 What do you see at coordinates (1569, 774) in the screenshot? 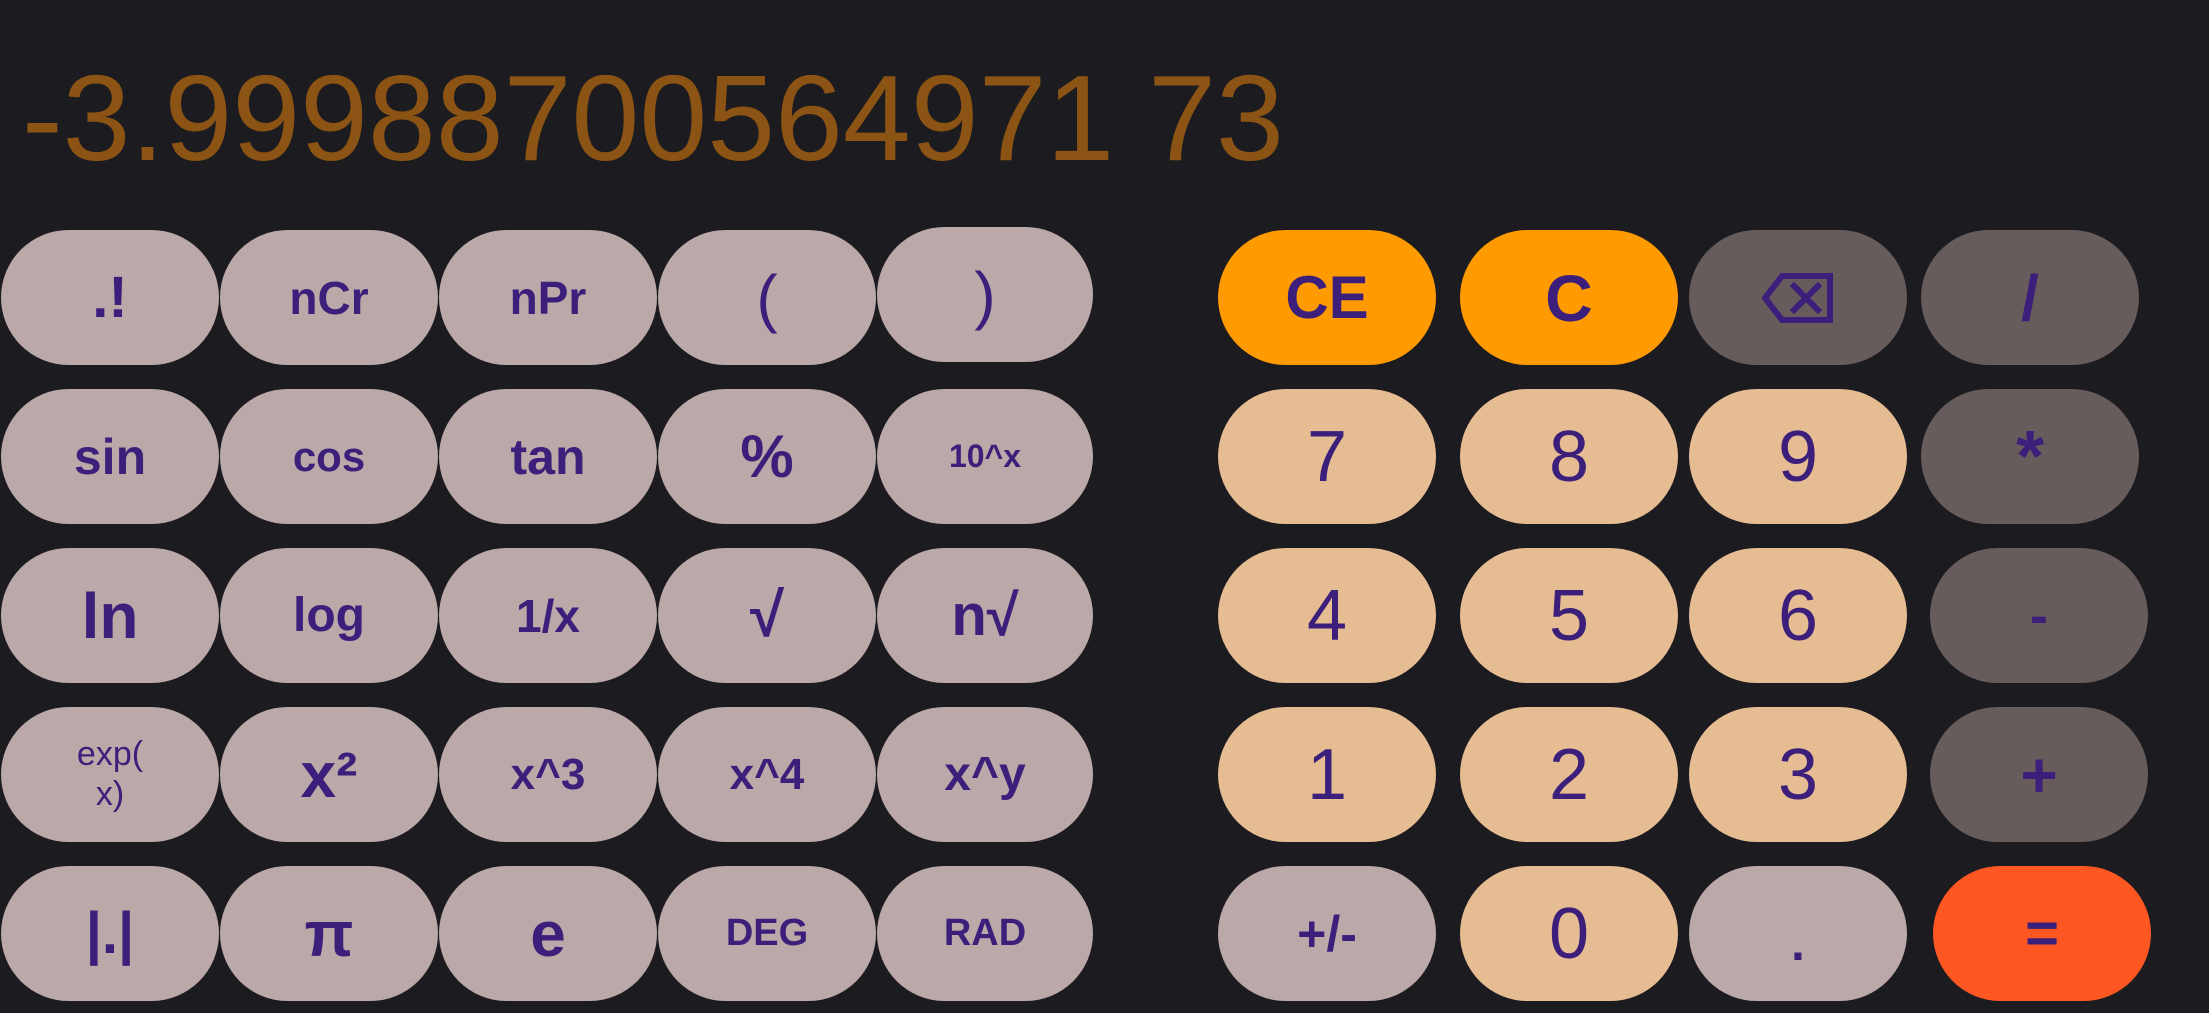
I see `digit-2-button: 2` at bounding box center [1569, 774].